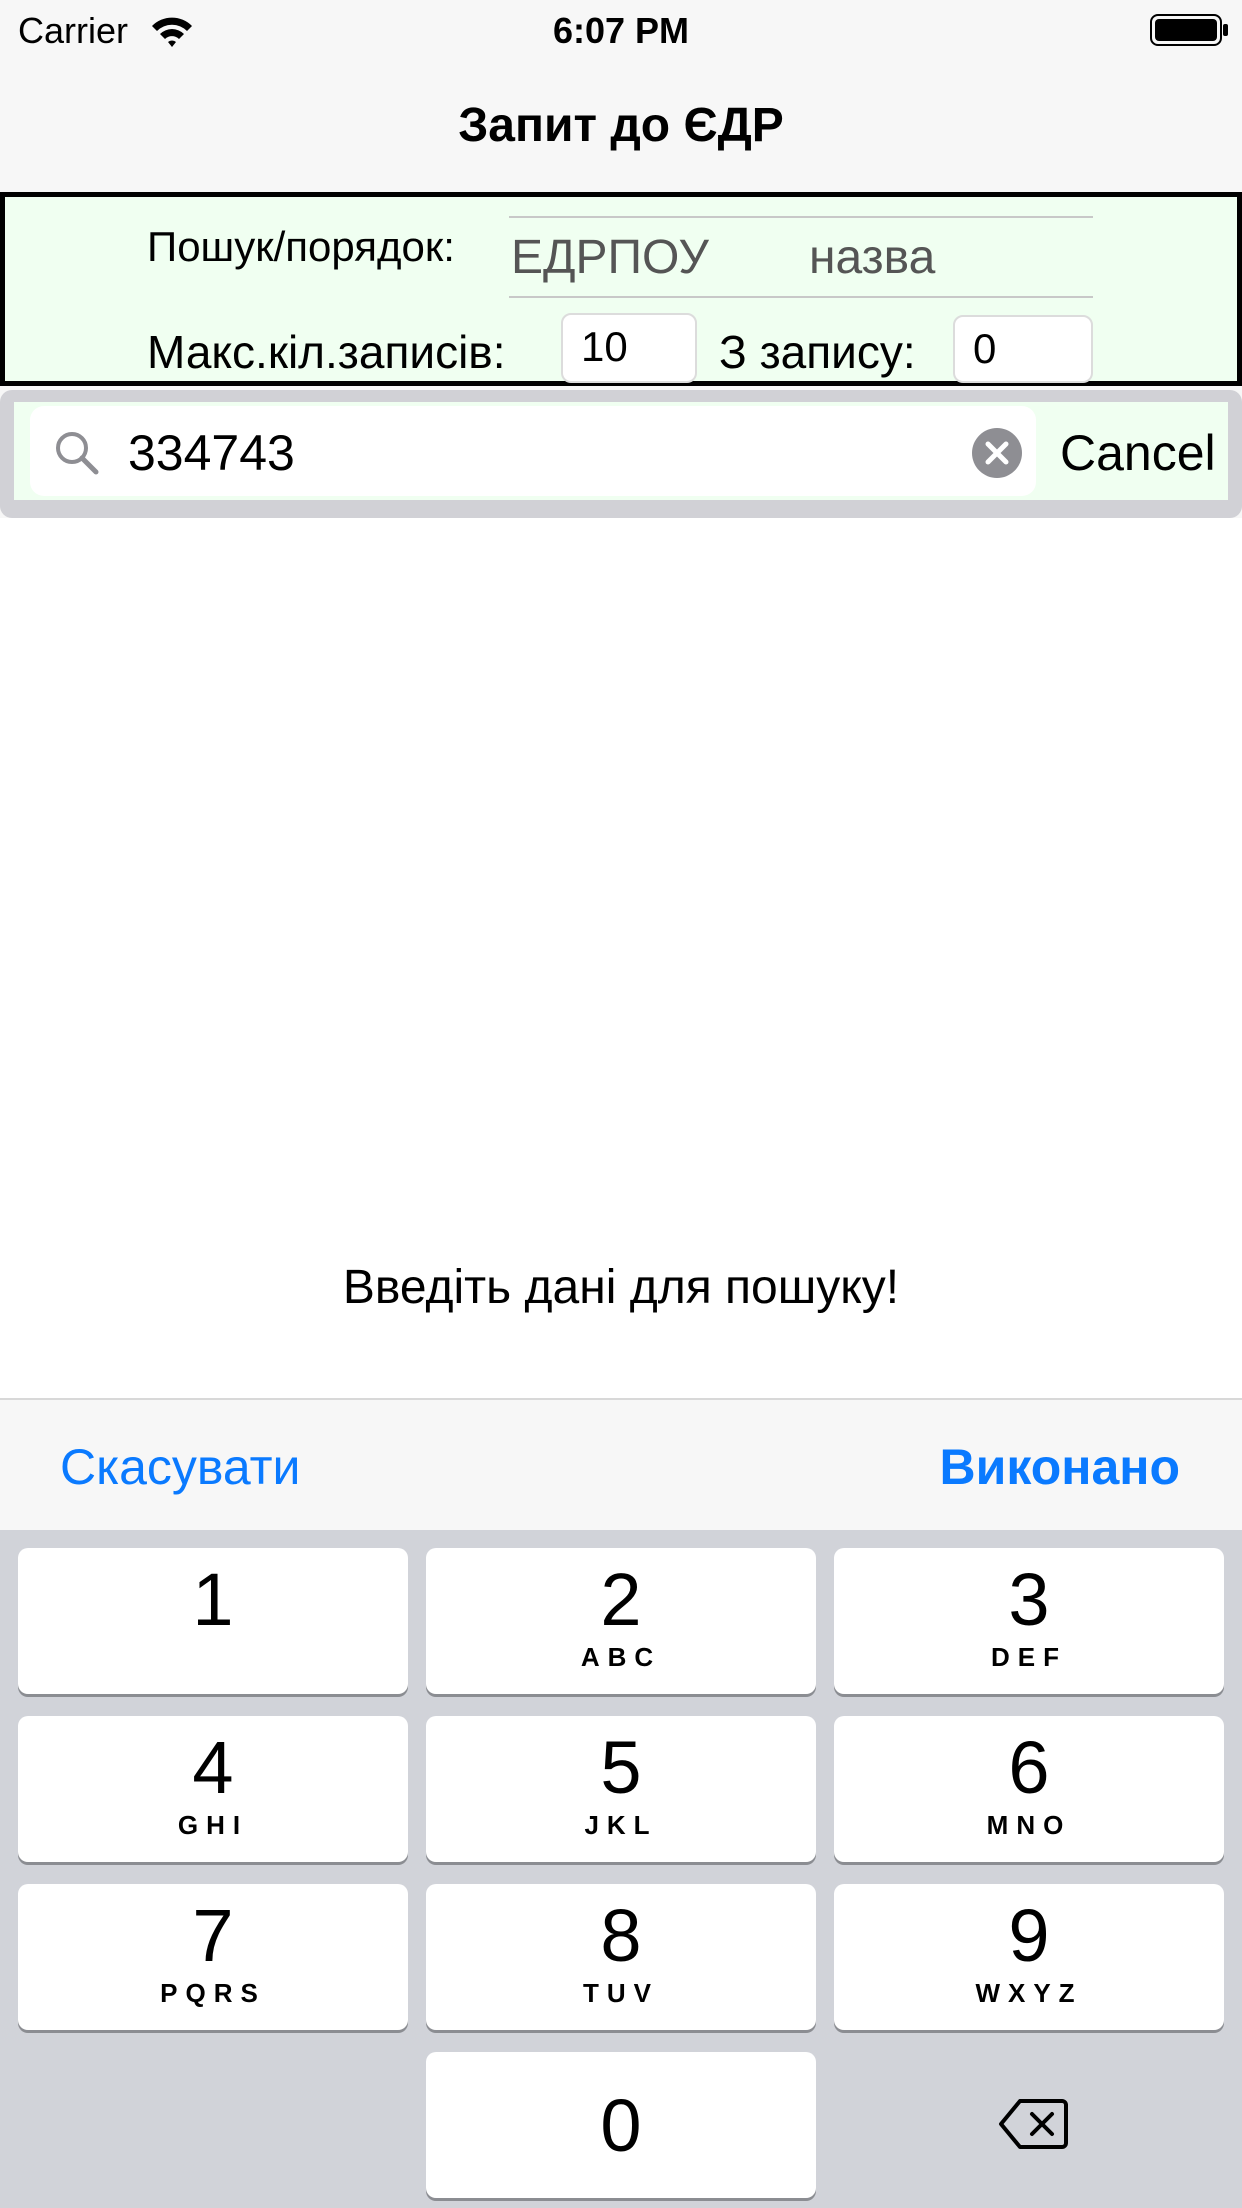 The image size is (1242, 2208). I want to click on key-digit: 5, so click(621, 1767).